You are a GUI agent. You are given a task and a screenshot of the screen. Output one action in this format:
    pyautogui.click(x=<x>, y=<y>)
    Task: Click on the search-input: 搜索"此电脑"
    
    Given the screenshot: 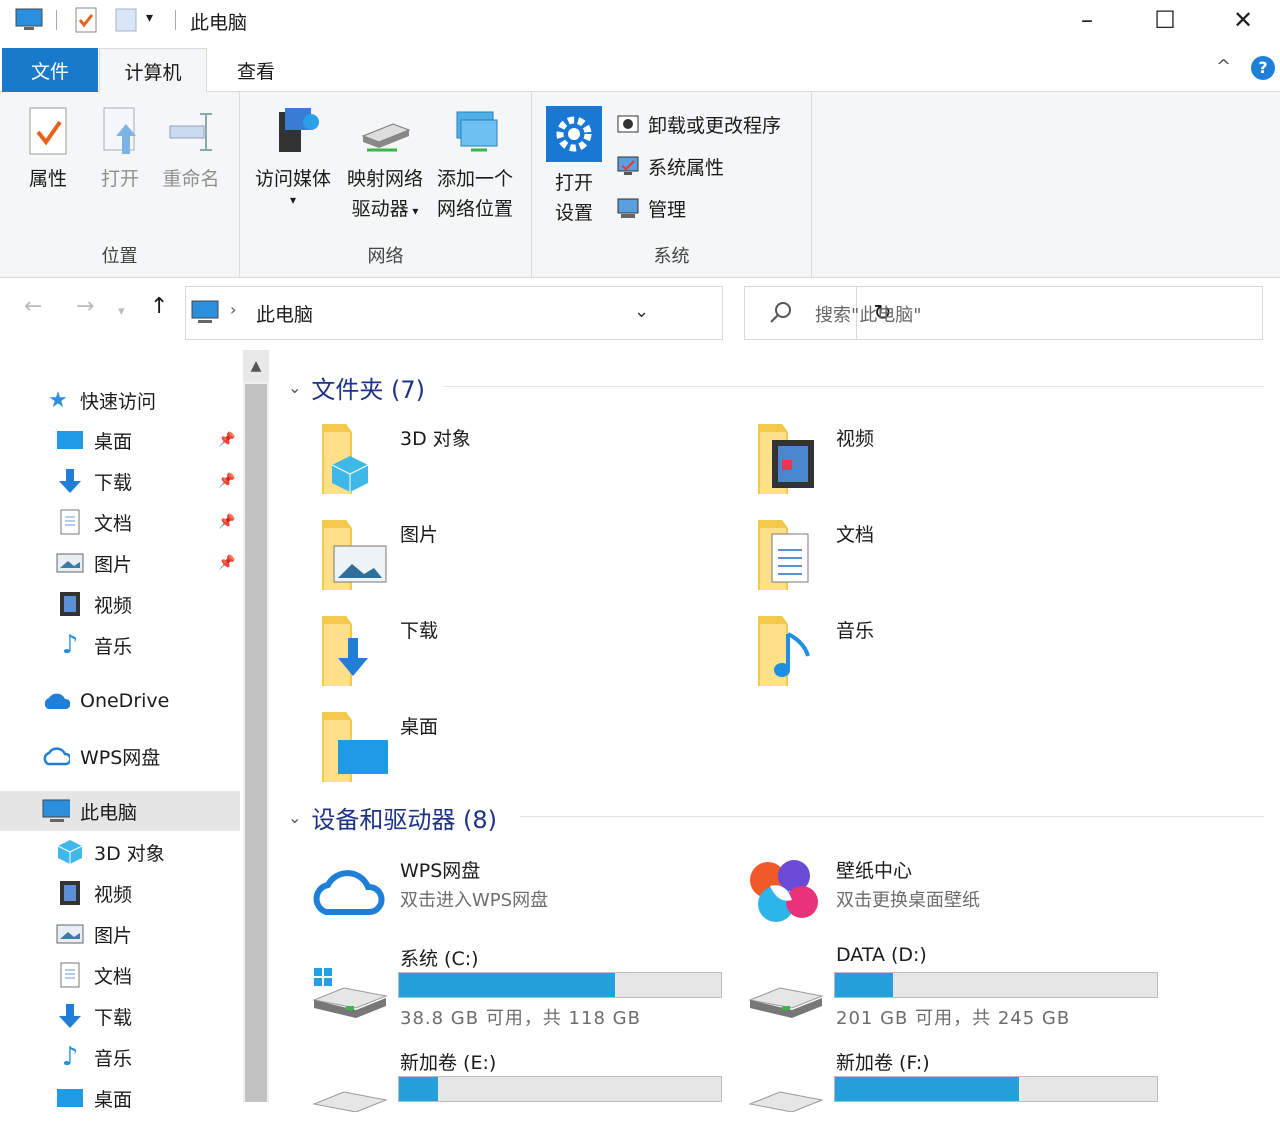 What is the action you would take?
    pyautogui.click(x=868, y=314)
    